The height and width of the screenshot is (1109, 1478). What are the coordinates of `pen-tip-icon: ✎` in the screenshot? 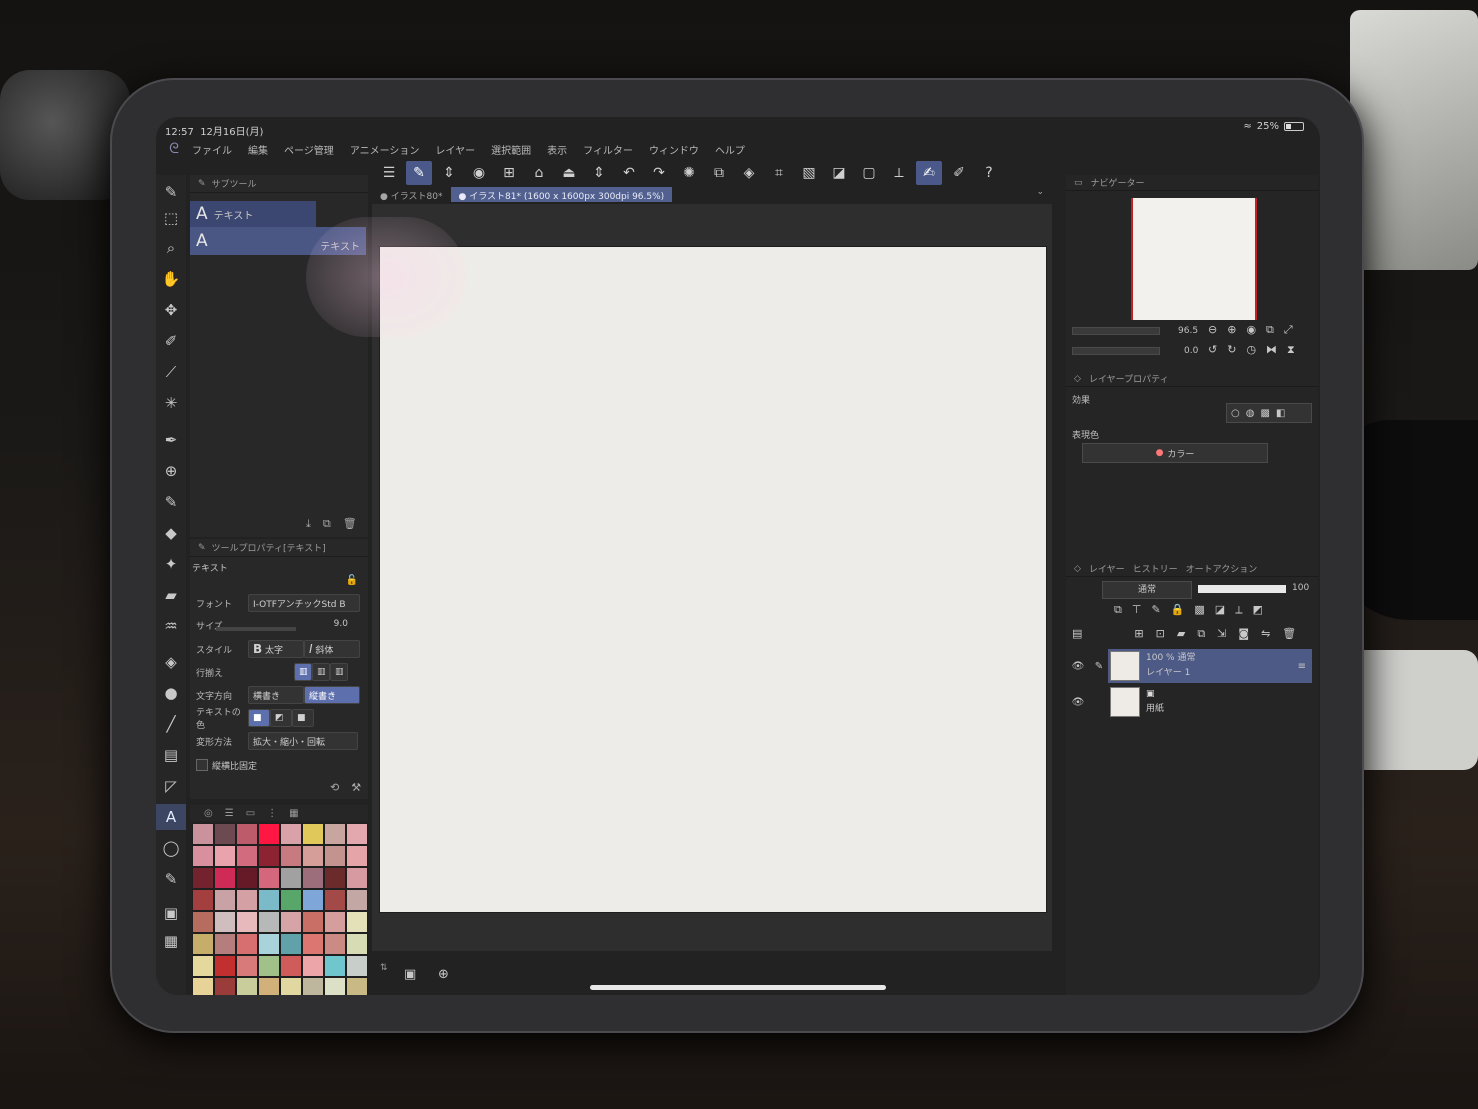 It's located at (171, 192).